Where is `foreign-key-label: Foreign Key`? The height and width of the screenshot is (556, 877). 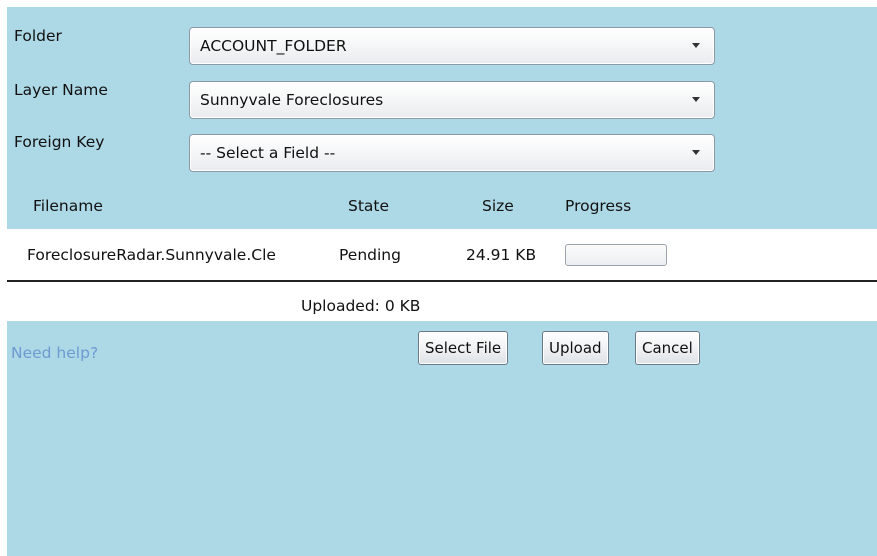
foreign-key-label: Foreign Key is located at coordinates (59, 142).